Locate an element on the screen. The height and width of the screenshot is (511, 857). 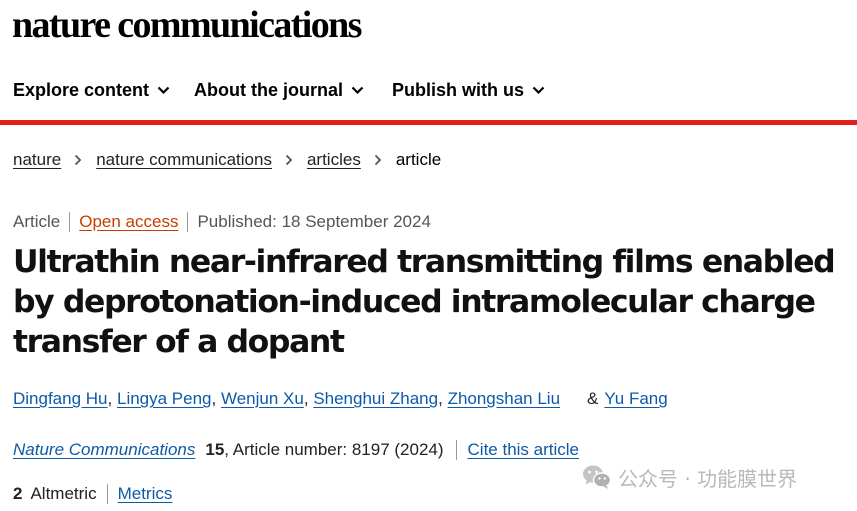
breadcrumb-current: article is located at coordinates (418, 159).